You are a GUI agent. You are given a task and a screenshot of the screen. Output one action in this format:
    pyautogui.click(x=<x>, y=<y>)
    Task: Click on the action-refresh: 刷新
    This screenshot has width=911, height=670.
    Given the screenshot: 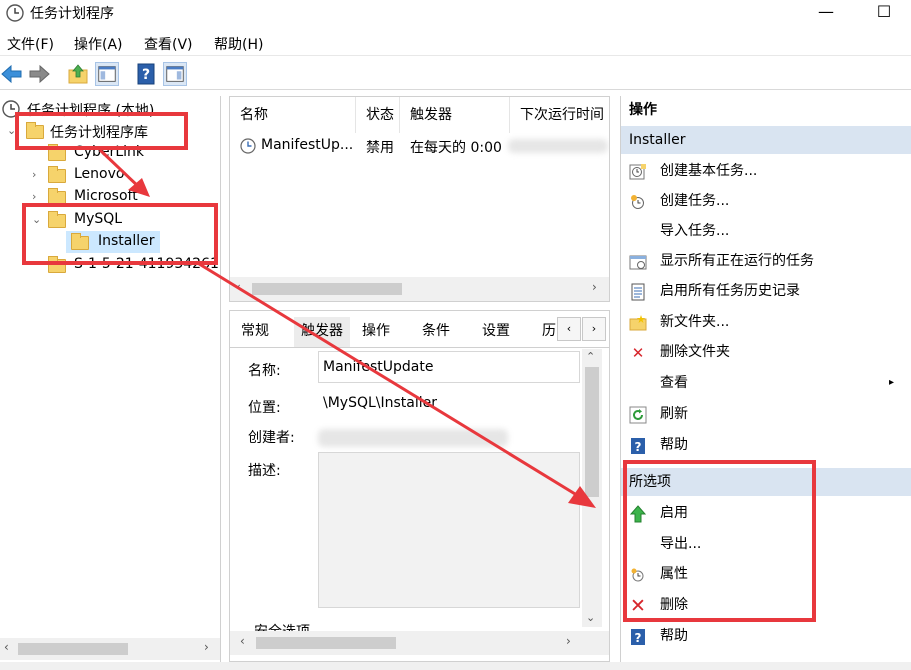 What is the action you would take?
    pyautogui.click(x=766, y=414)
    